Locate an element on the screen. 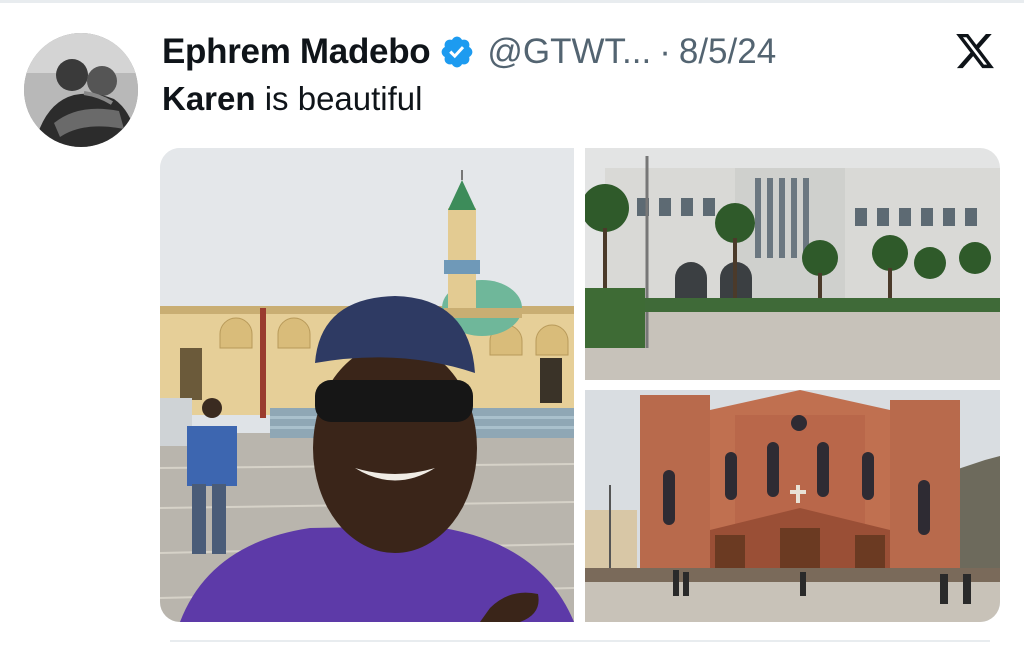 The height and width of the screenshot is (649, 1024). author-name: Ephrem Madebo is located at coordinates (296, 52).